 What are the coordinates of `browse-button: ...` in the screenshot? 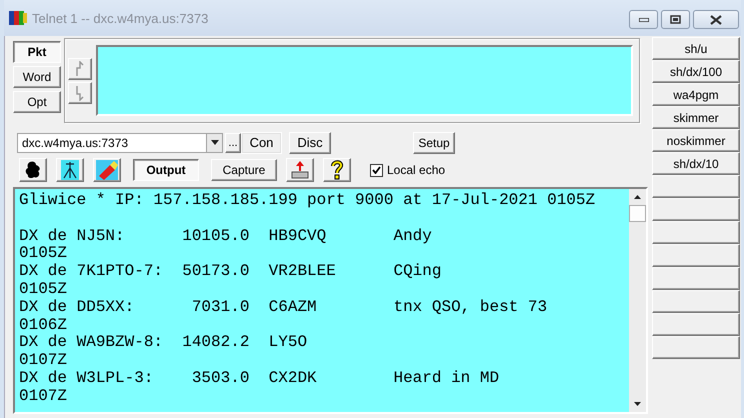 It's located at (233, 142).